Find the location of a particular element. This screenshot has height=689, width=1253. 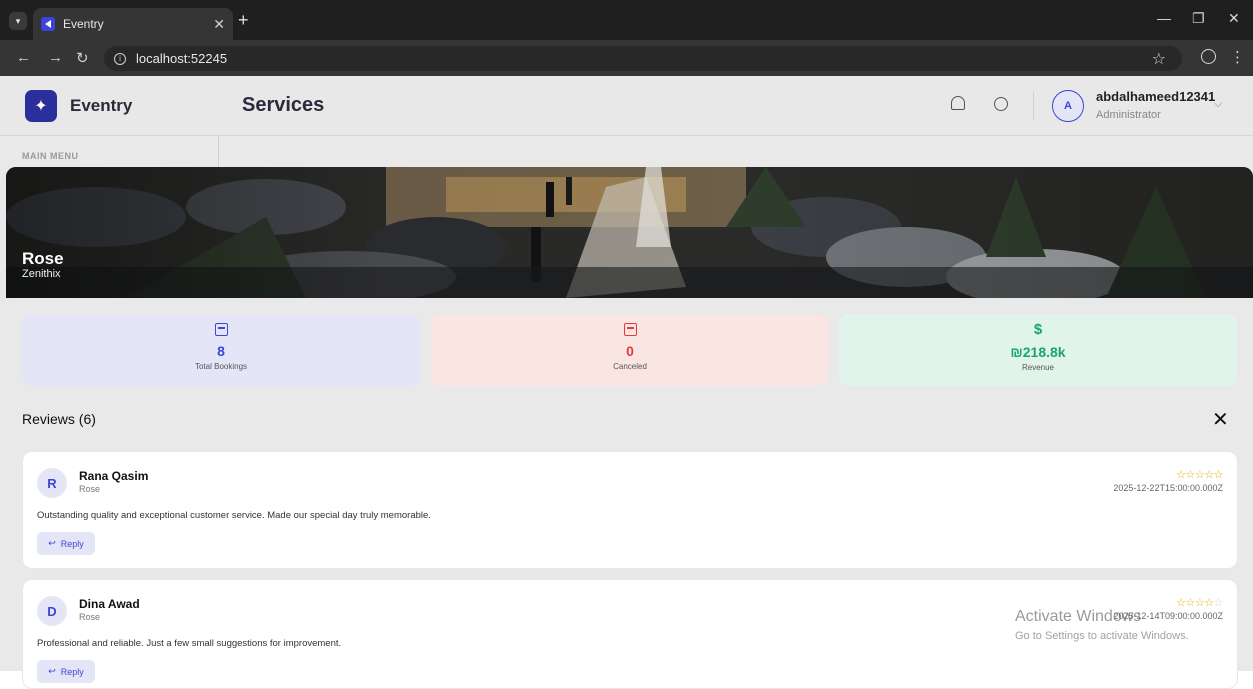

stat-canceled: 0 Canceled is located at coordinates (630, 350).